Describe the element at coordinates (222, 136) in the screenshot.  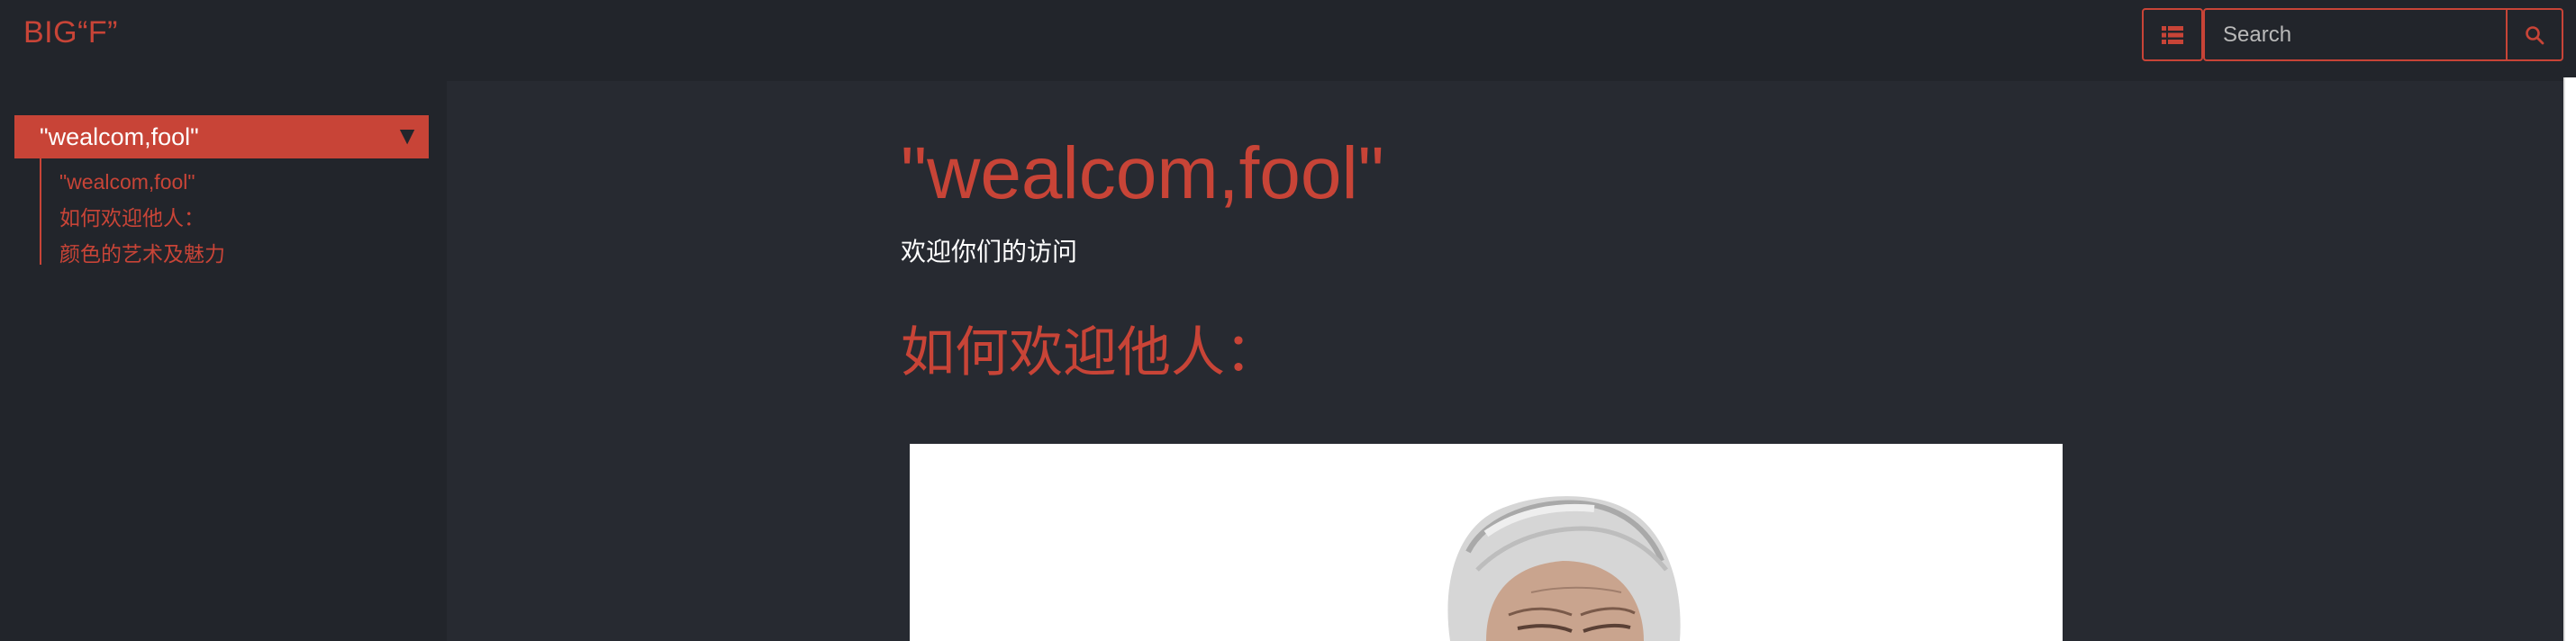
I see `toc-current-section: "wealcom,fool" ▼` at that location.